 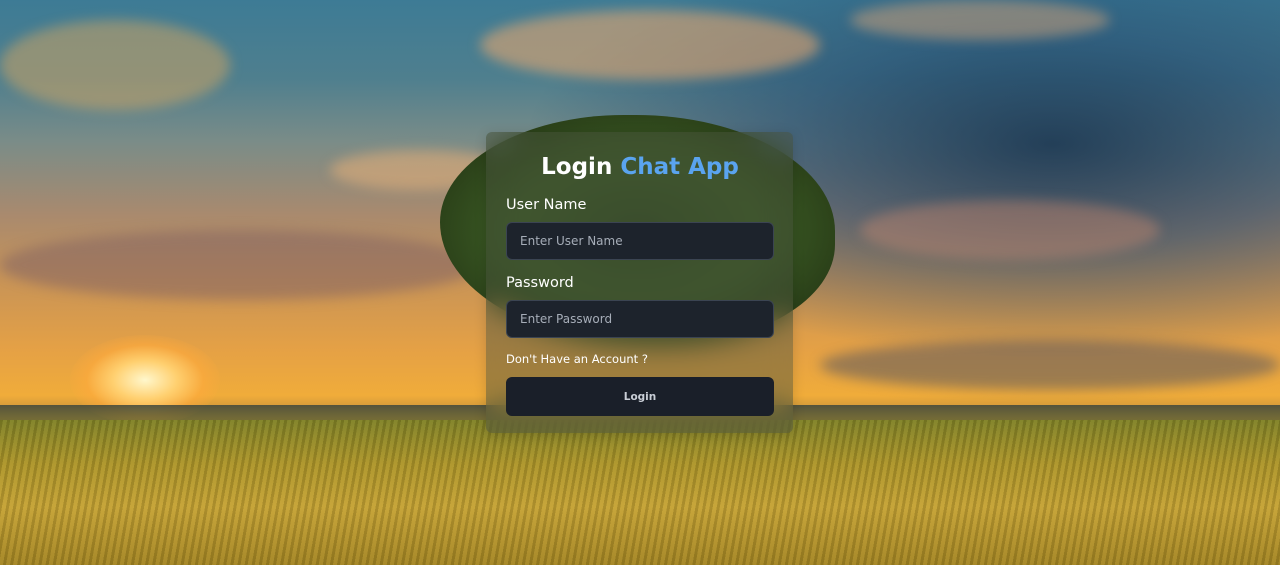 I want to click on title-prefix: Login, so click(x=577, y=167).